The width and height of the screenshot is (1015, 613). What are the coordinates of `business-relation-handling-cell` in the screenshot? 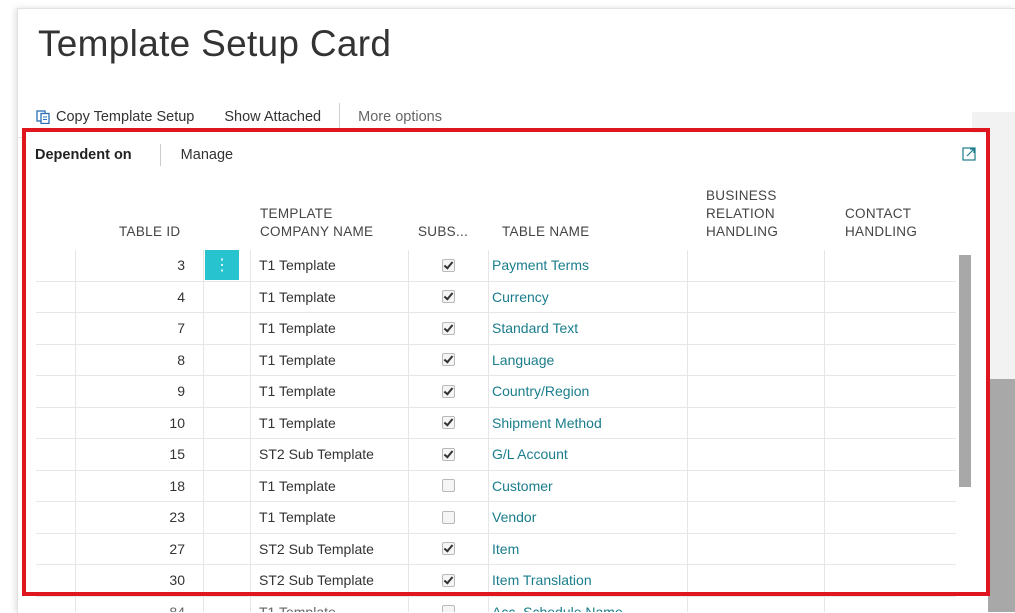 It's located at (756, 604).